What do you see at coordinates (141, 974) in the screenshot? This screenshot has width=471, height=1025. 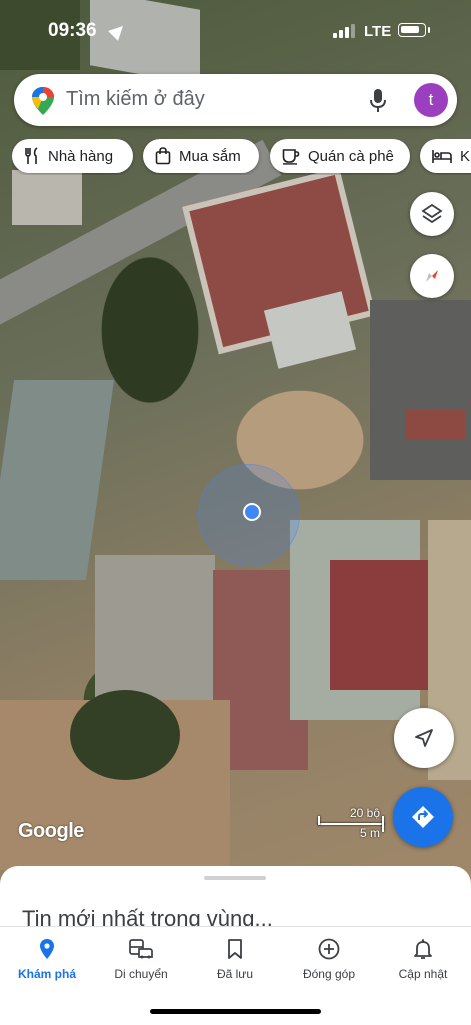 I see `nav-label: Di chuyển` at bounding box center [141, 974].